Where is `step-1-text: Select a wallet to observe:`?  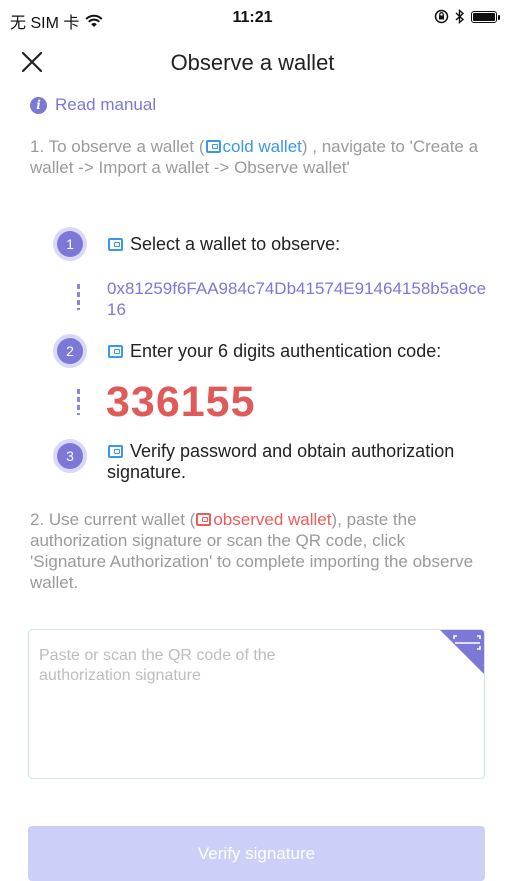 step-1-text: Select a wallet to observe: is located at coordinates (235, 244).